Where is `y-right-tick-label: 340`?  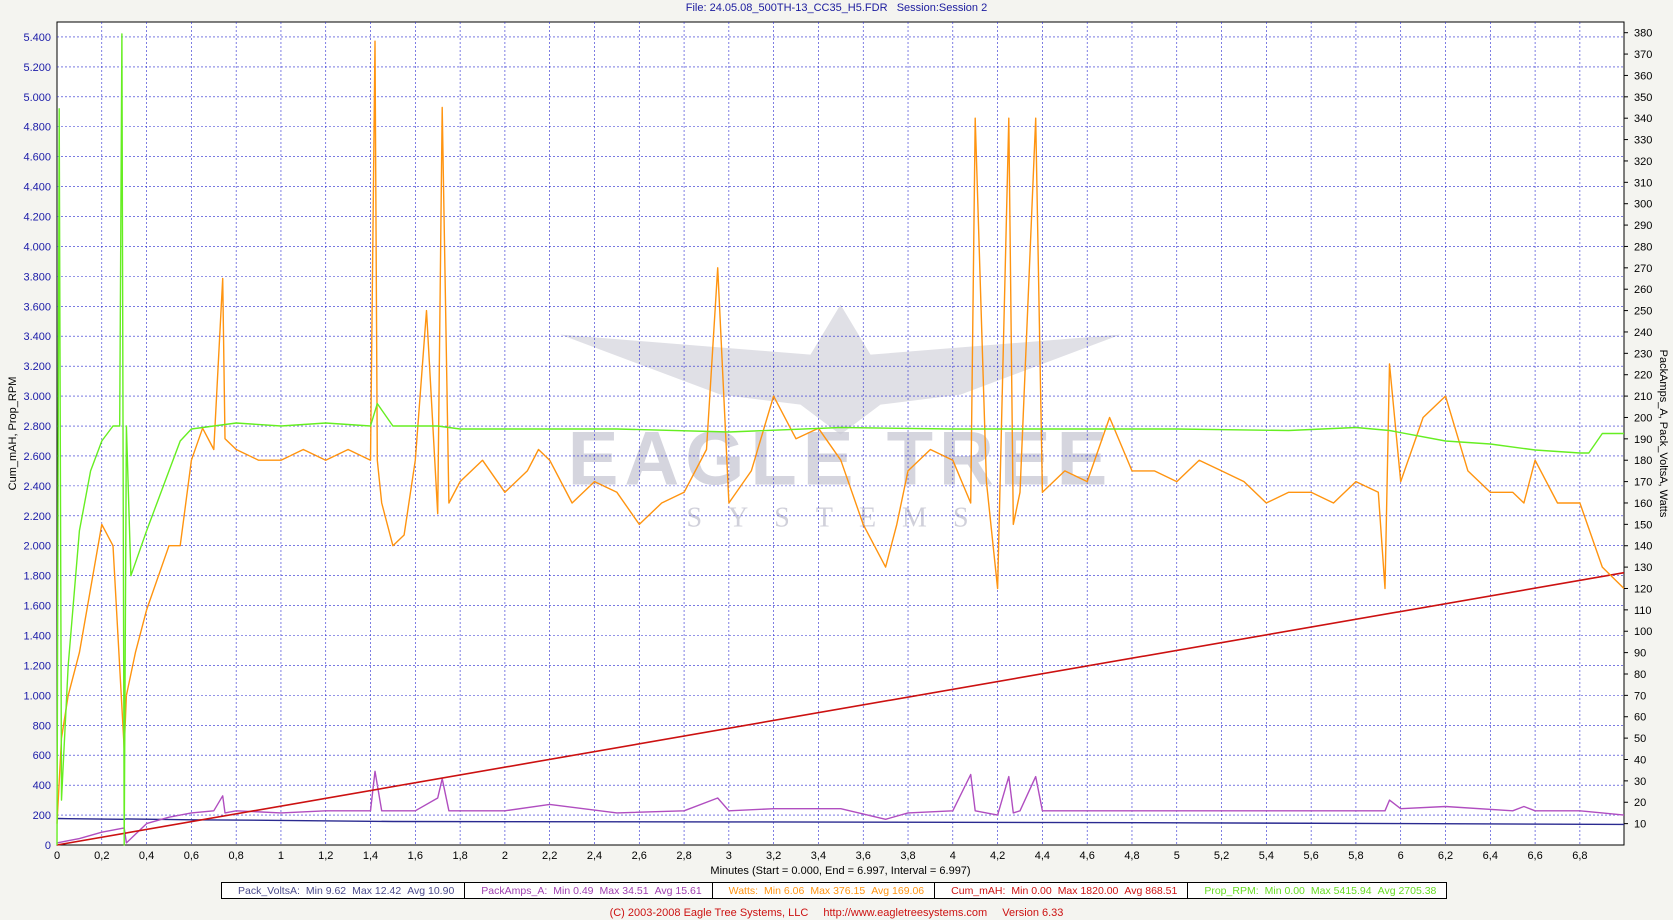 y-right-tick-label: 340 is located at coordinates (1643, 119).